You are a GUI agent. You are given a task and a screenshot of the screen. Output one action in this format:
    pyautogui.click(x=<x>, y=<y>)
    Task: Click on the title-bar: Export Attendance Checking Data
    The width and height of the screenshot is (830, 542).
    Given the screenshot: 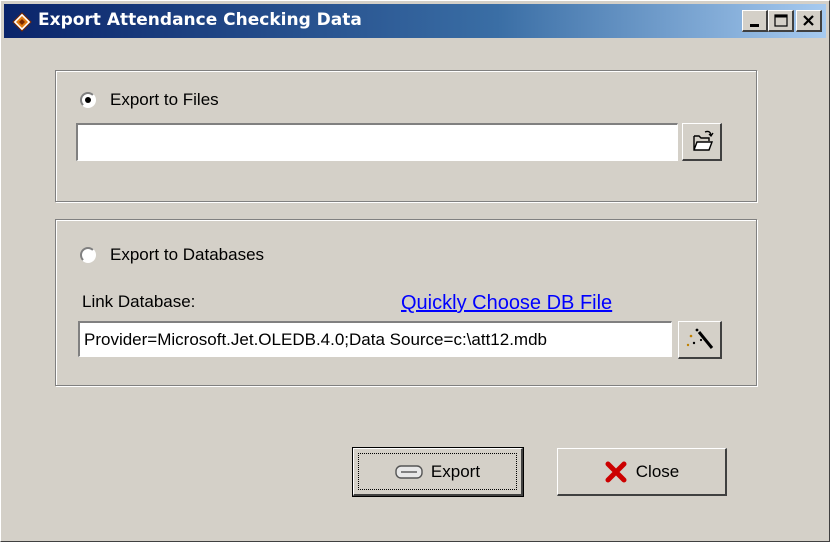 What is the action you would take?
    pyautogui.click(x=415, y=21)
    